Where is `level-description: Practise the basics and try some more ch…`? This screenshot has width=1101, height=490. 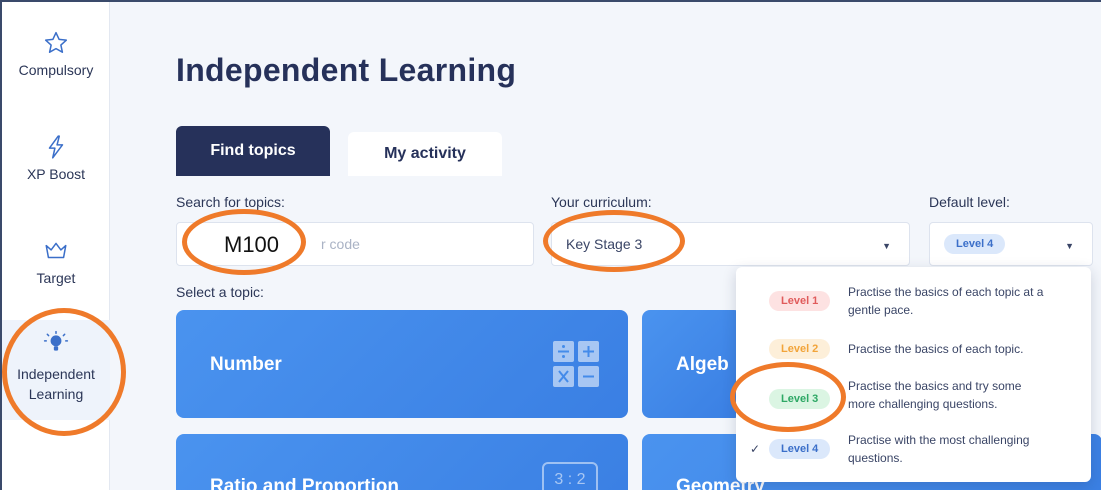
level-description: Practise the basics and try some more ch… is located at coordinates (935, 395).